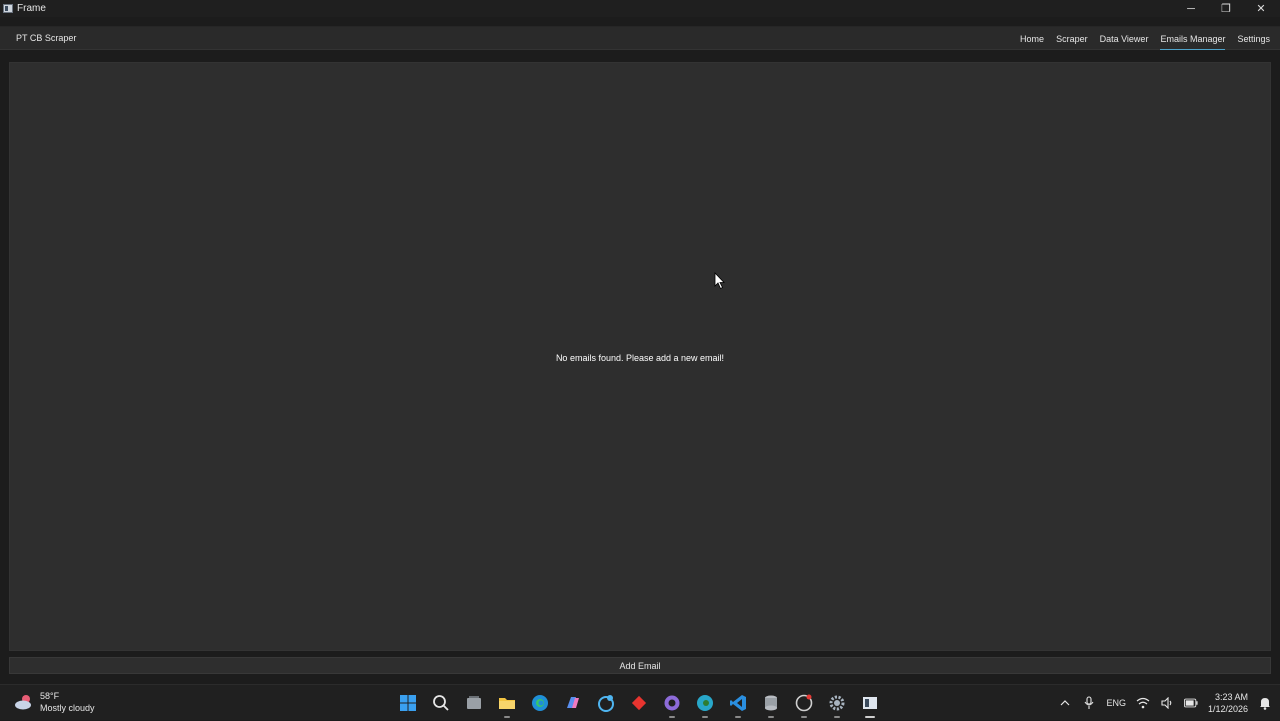 The width and height of the screenshot is (1280, 721). I want to click on edge-dev-icon, so click(705, 705).